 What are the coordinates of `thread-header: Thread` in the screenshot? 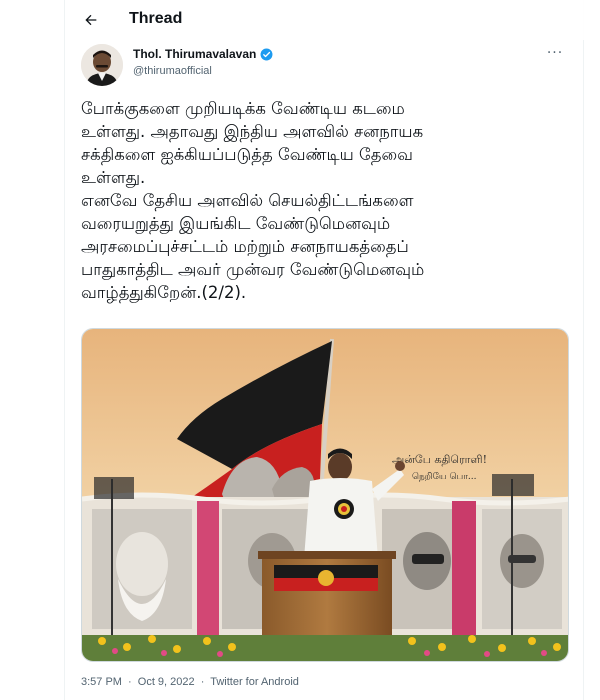 It's located at (325, 20).